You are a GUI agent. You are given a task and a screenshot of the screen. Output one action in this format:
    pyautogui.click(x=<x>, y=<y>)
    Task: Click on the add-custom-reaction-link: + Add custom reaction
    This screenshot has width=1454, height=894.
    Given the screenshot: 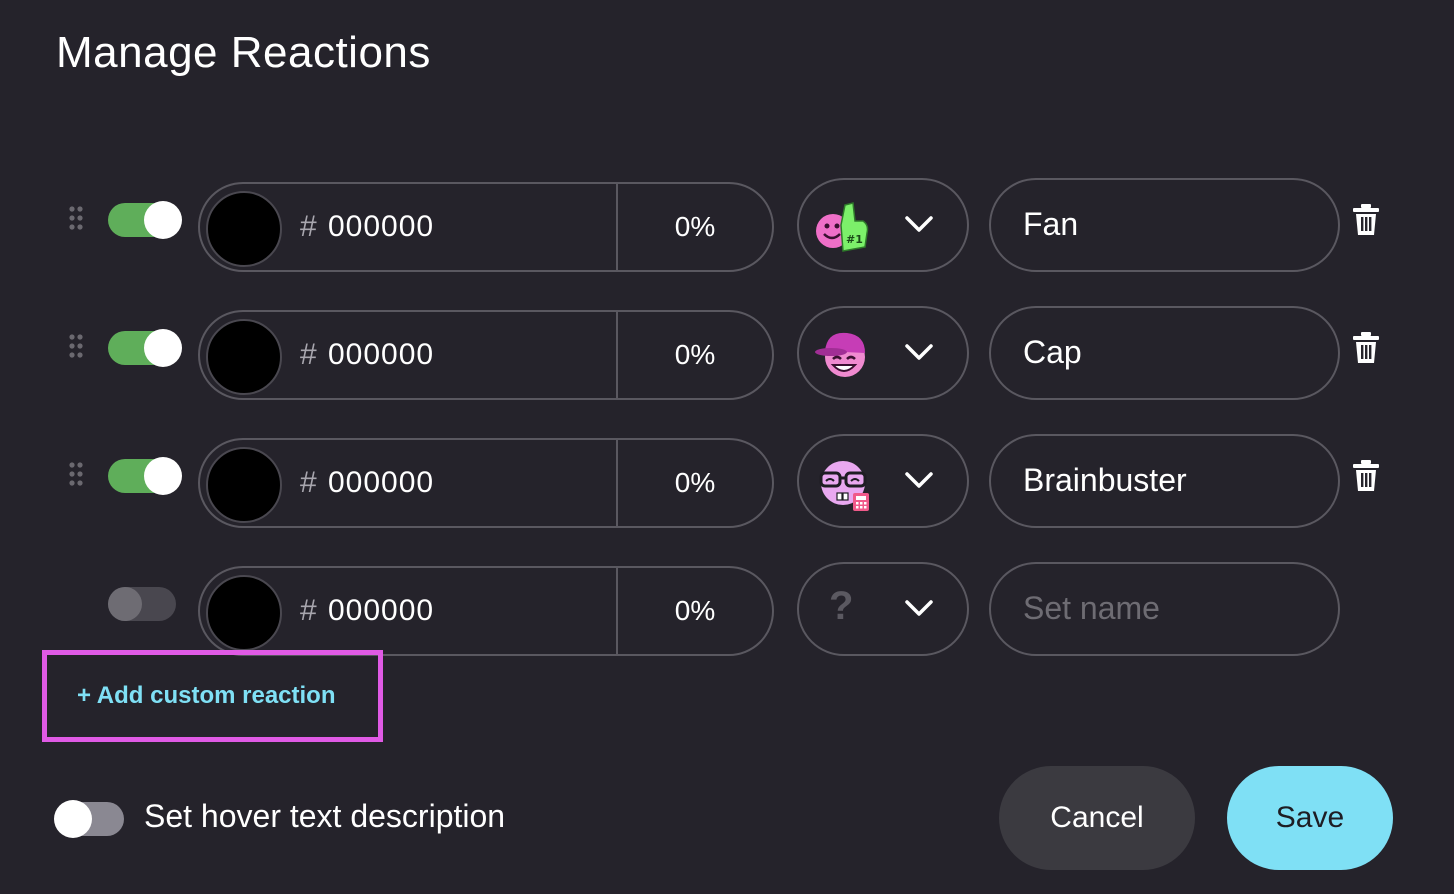 What is the action you would take?
    pyautogui.click(x=206, y=696)
    